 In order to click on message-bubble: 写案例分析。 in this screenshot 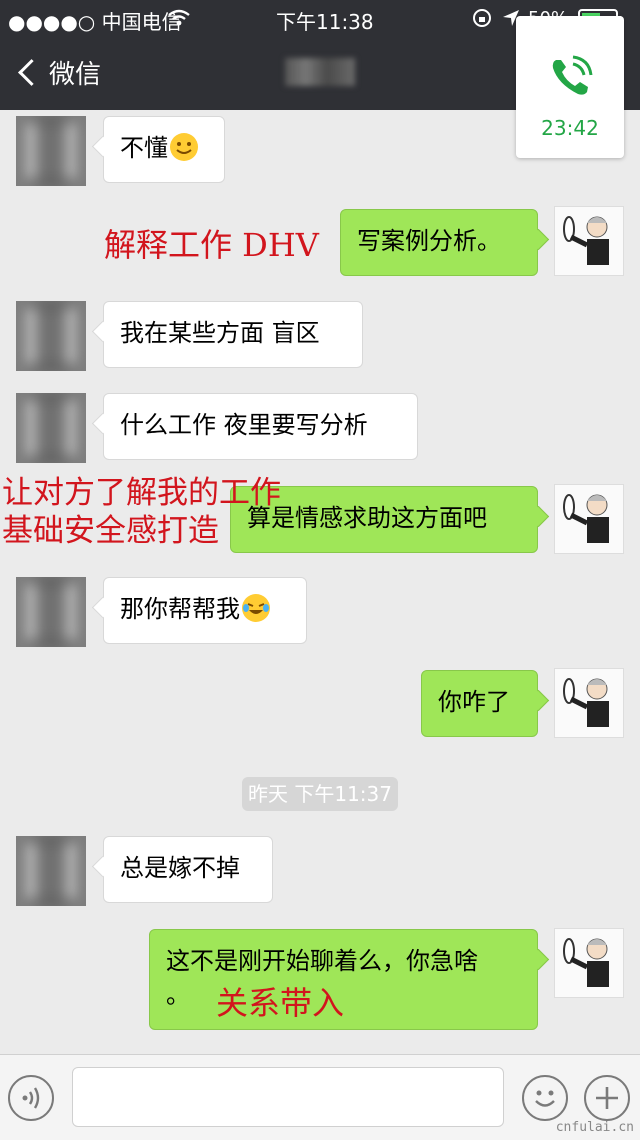, I will do `click(439, 242)`.